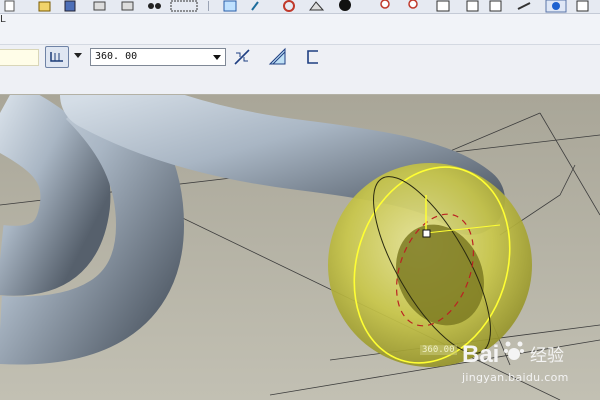 This screenshot has height=400, width=600. What do you see at coordinates (70, 6) in the screenshot?
I see `save-icon` at bounding box center [70, 6].